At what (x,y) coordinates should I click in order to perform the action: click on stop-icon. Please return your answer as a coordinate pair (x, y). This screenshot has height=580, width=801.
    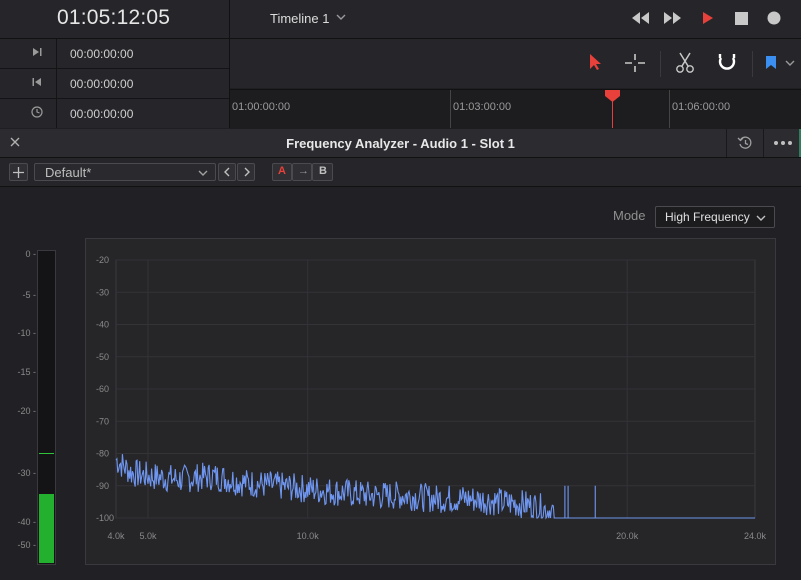
    Looking at the image, I should click on (741, 18).